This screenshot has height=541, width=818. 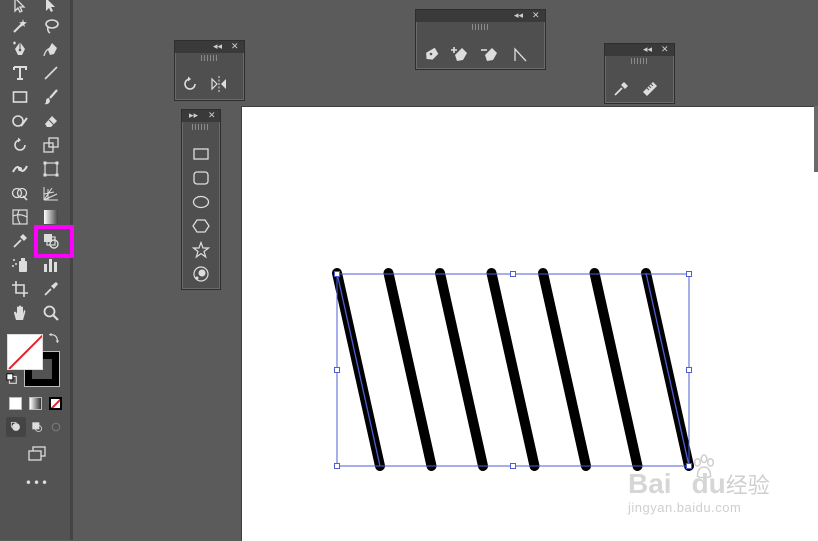 What do you see at coordinates (650, 483) in the screenshot?
I see `watermark-brand: Bai` at bounding box center [650, 483].